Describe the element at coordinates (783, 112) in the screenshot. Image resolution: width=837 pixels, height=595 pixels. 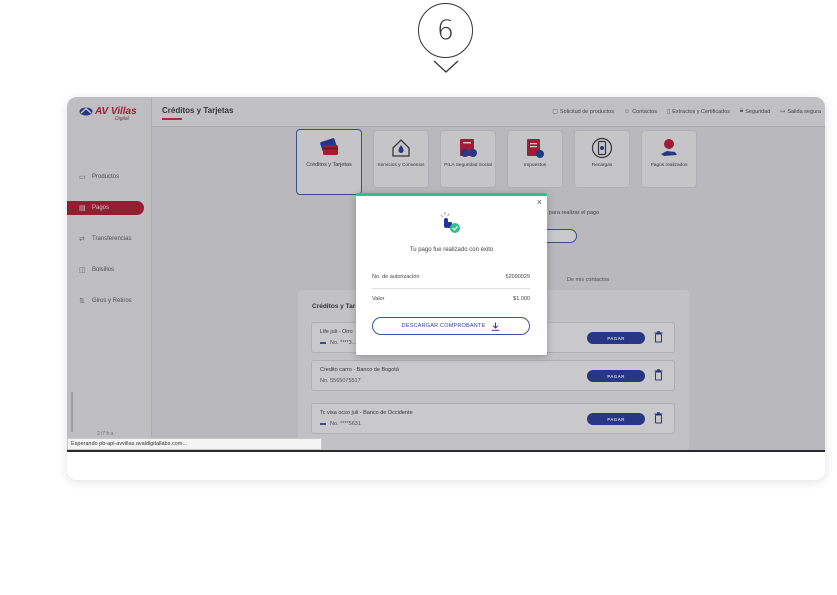
I see `logout-icon: ↦` at that location.